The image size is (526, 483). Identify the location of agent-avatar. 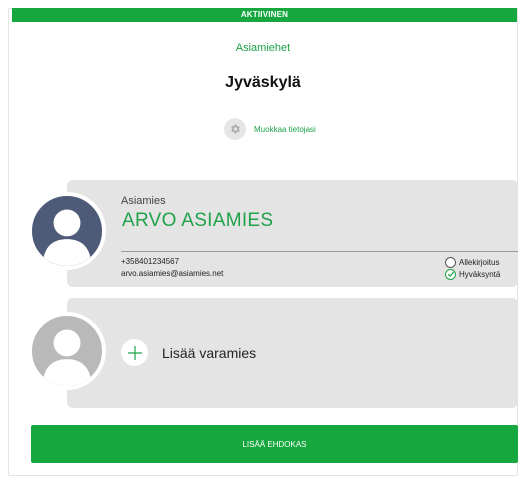
(67, 231).